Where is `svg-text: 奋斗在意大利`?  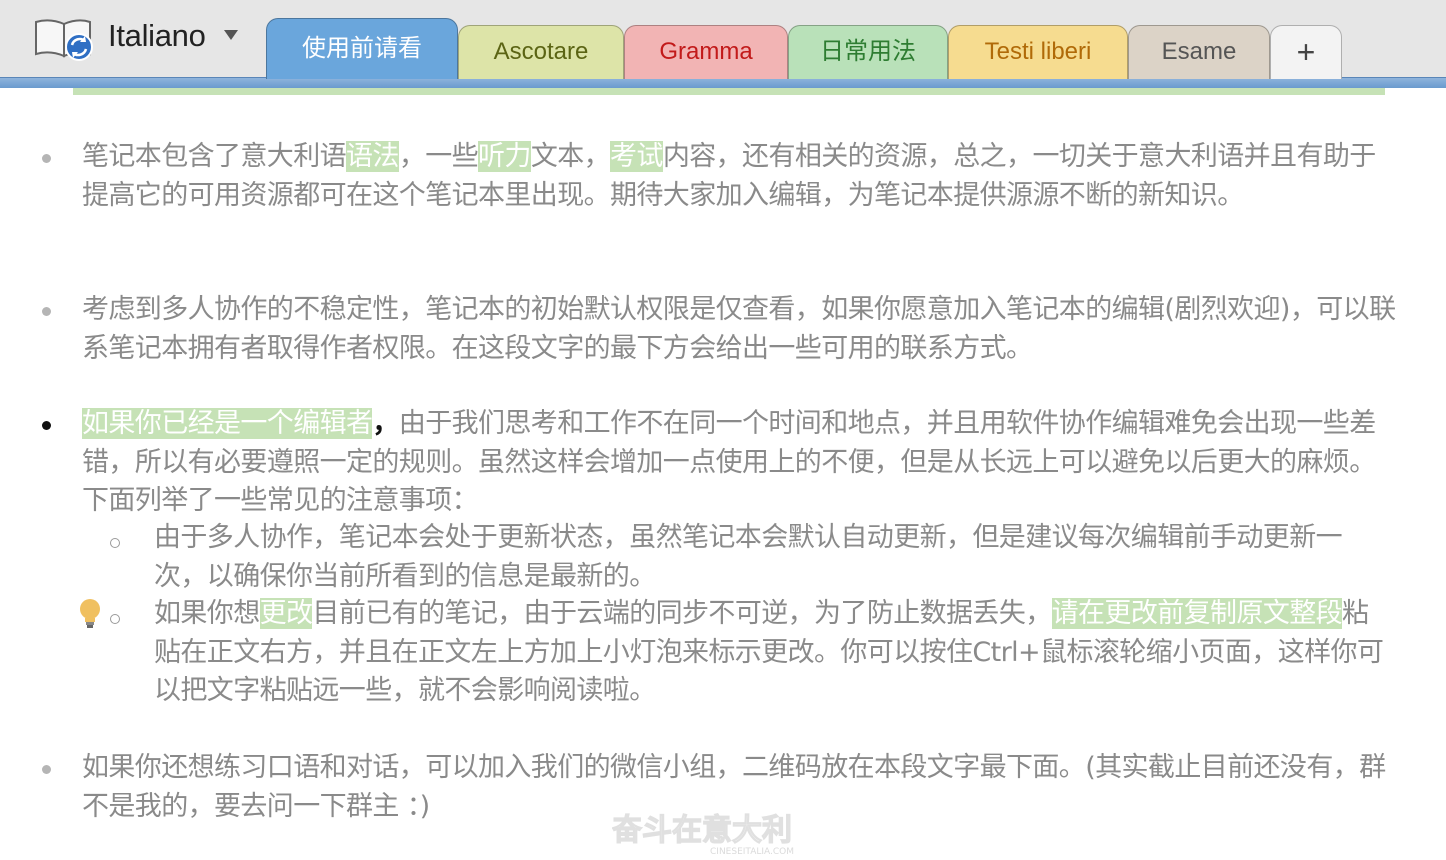 svg-text: 奋斗在意大利 is located at coordinates (702, 830).